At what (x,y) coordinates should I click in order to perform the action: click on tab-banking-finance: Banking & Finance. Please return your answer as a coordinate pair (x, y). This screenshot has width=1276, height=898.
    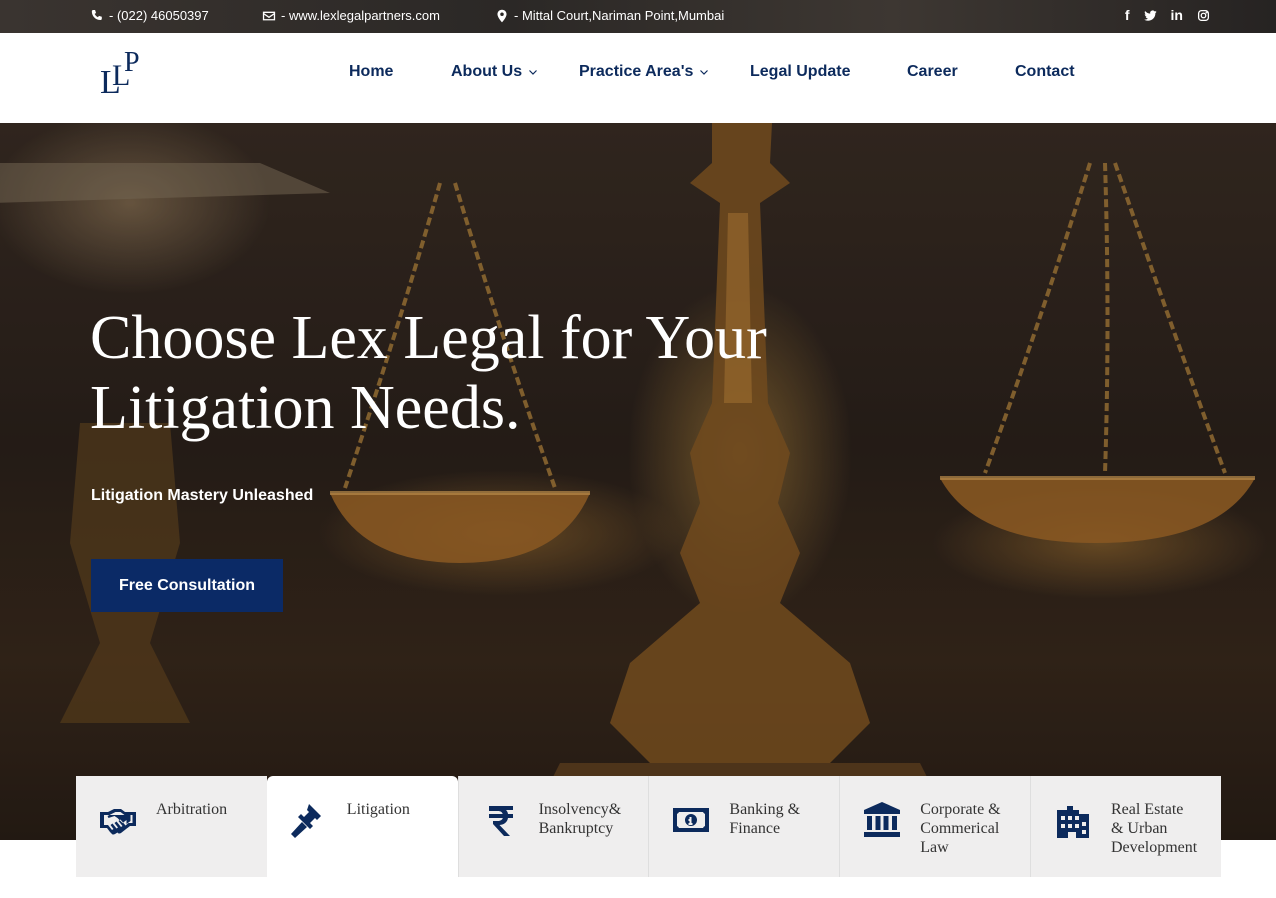
    Looking at the image, I should click on (744, 826).